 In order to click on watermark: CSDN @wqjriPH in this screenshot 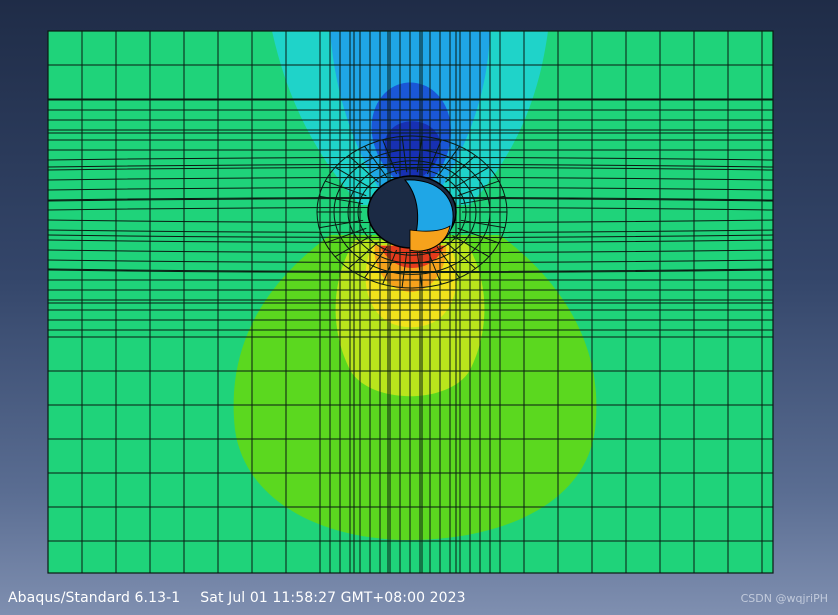, I will do `click(784, 598)`.